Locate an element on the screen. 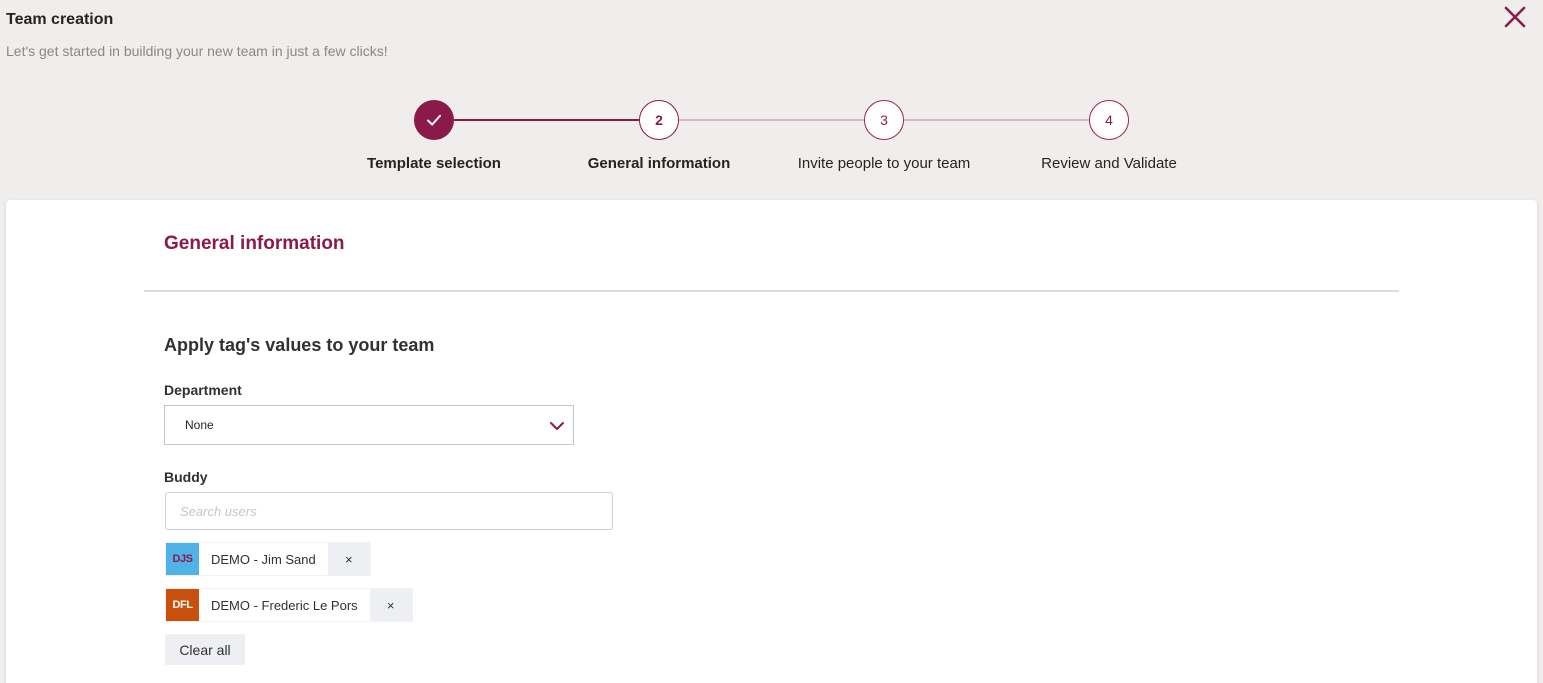  divider is located at coordinates (771, 291).